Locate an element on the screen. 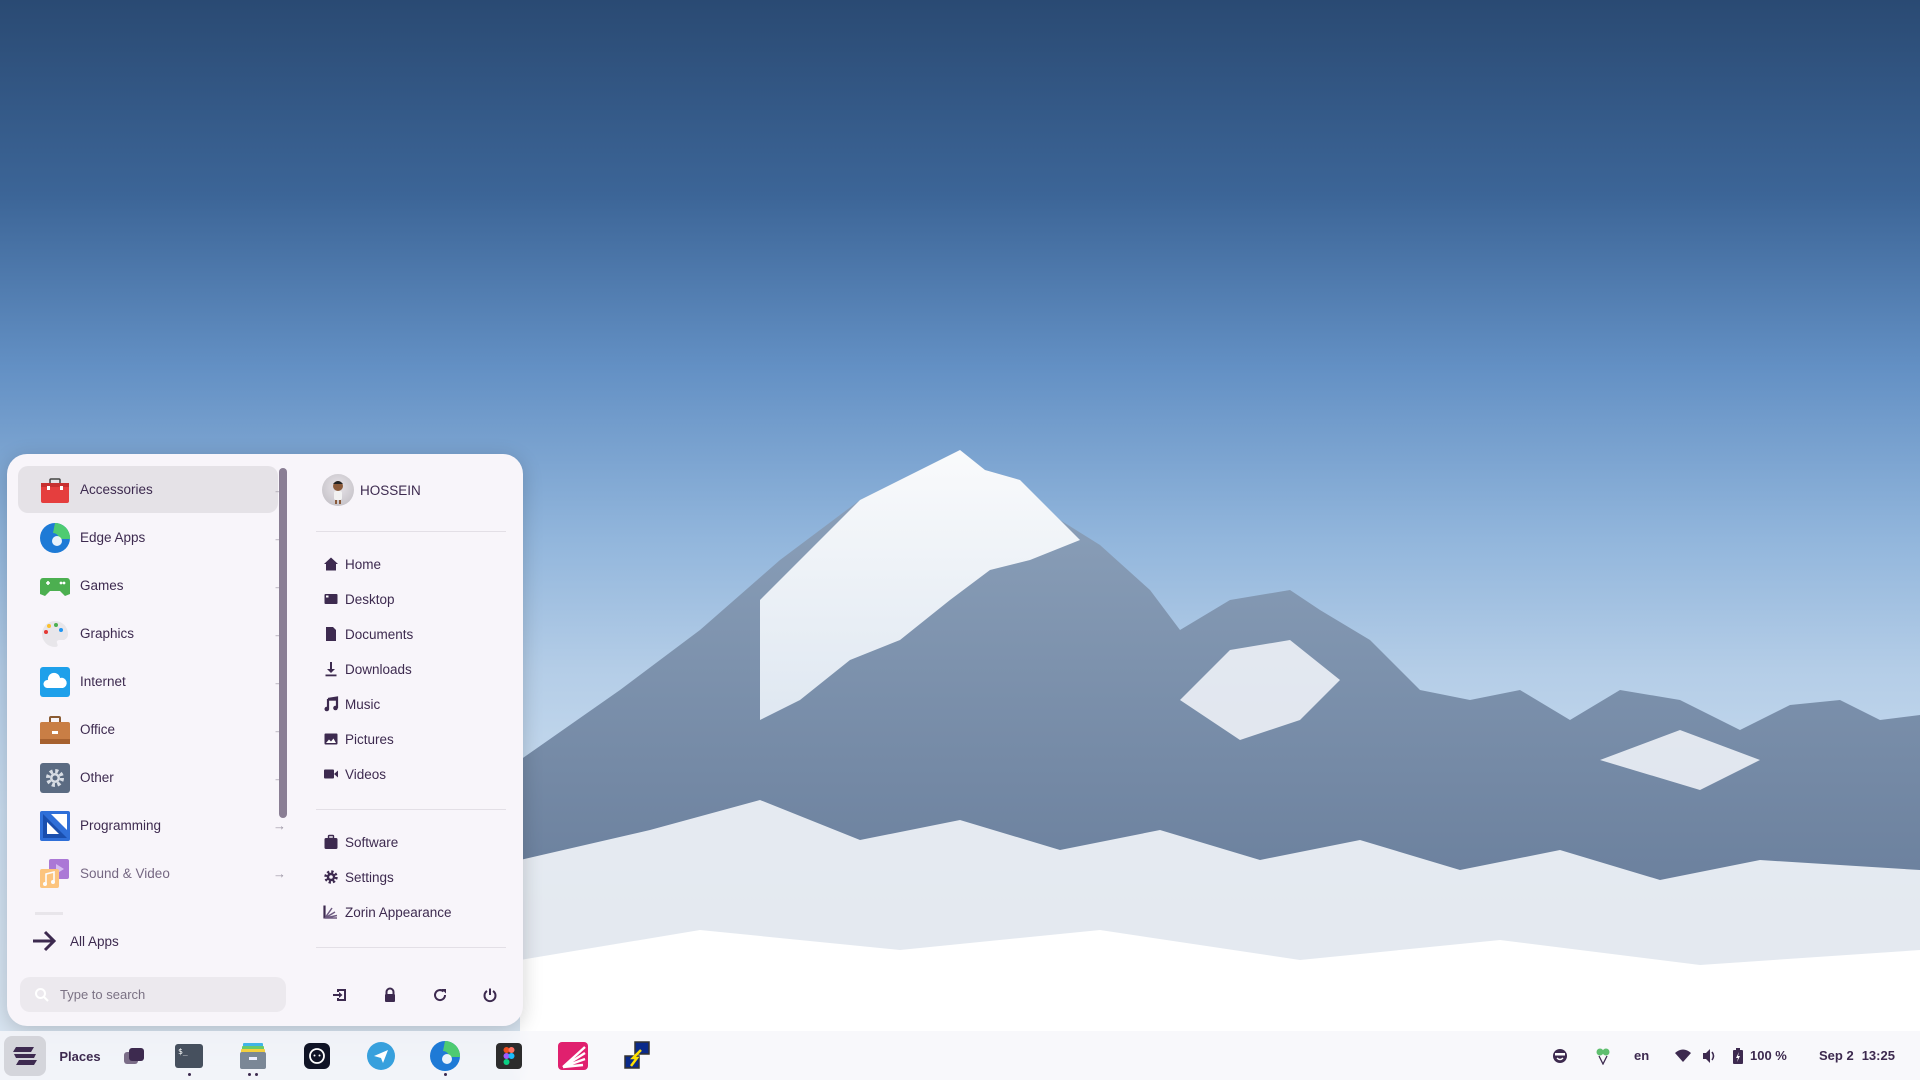  set-square-icon is located at coordinates (55, 826).